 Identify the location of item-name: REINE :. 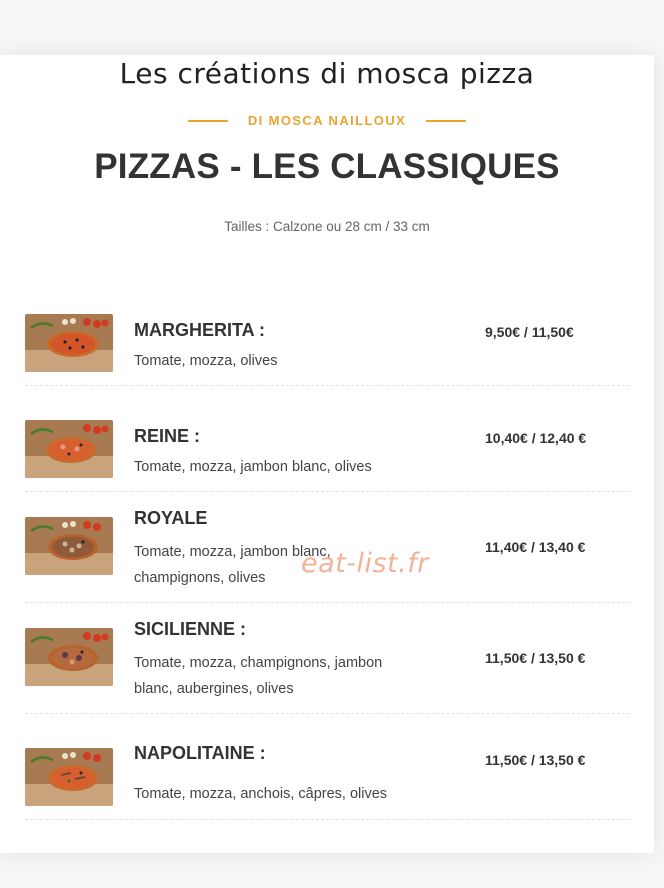
(167, 436).